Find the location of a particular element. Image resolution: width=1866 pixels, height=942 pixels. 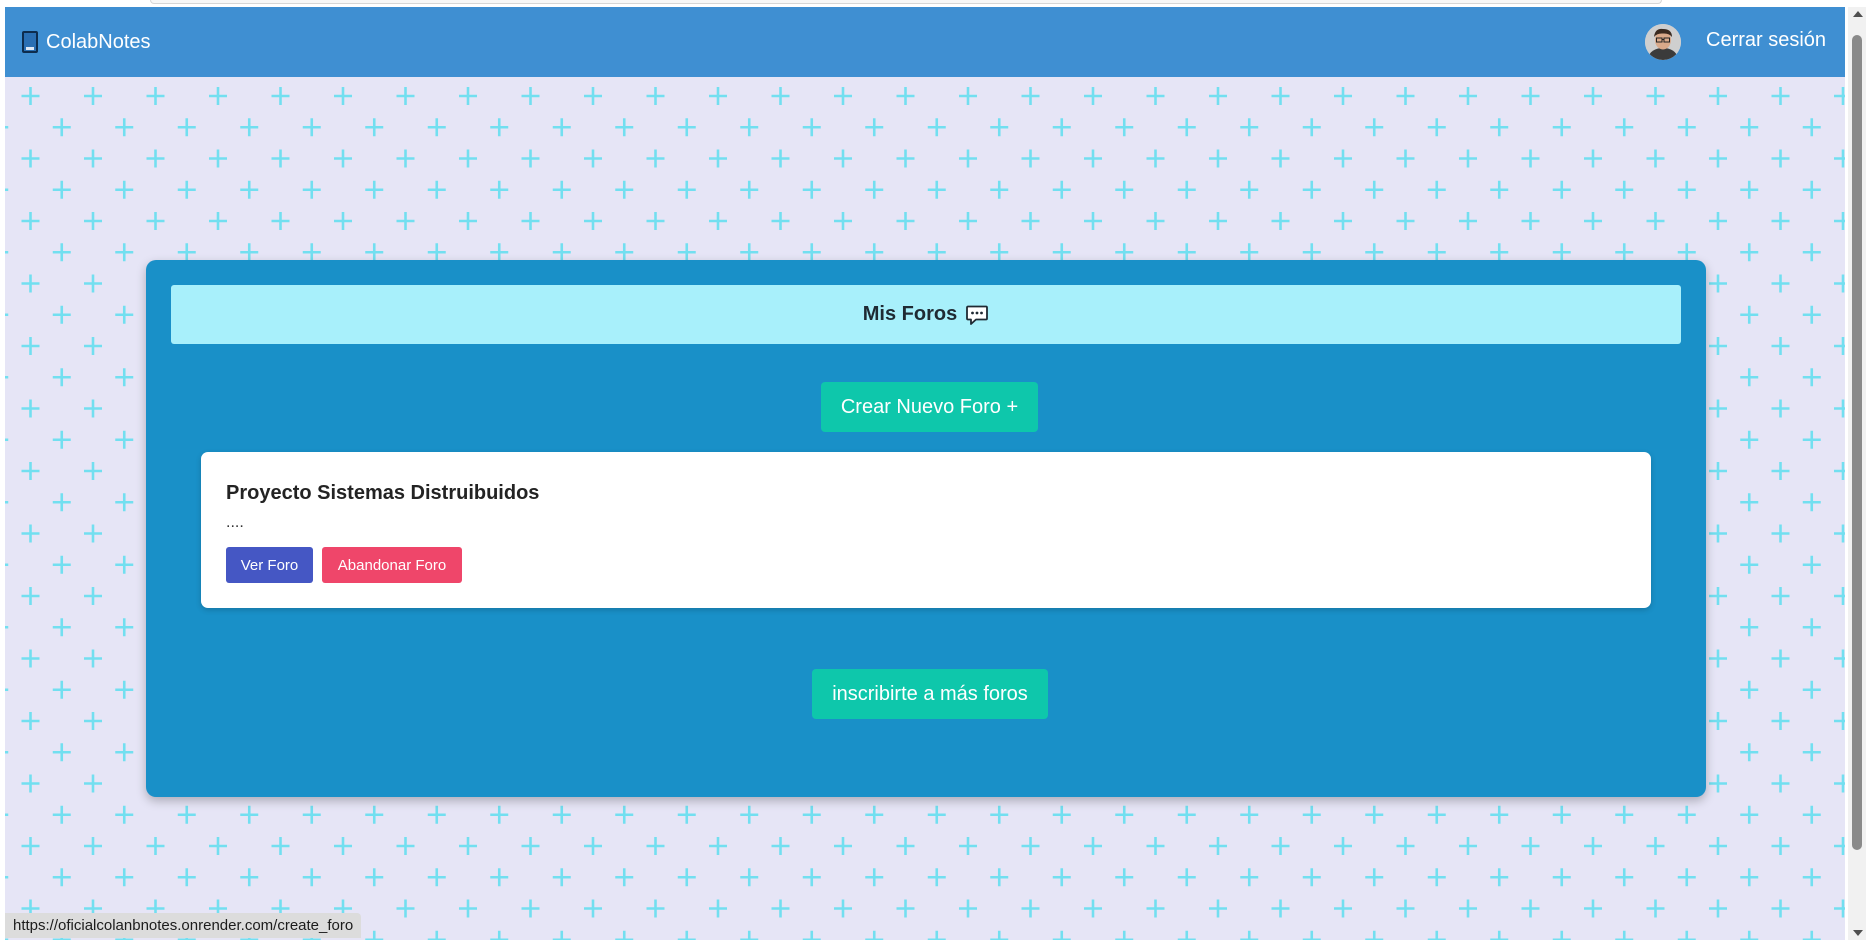

scroll-down-arrow-icon is located at coordinates (1858, 933).